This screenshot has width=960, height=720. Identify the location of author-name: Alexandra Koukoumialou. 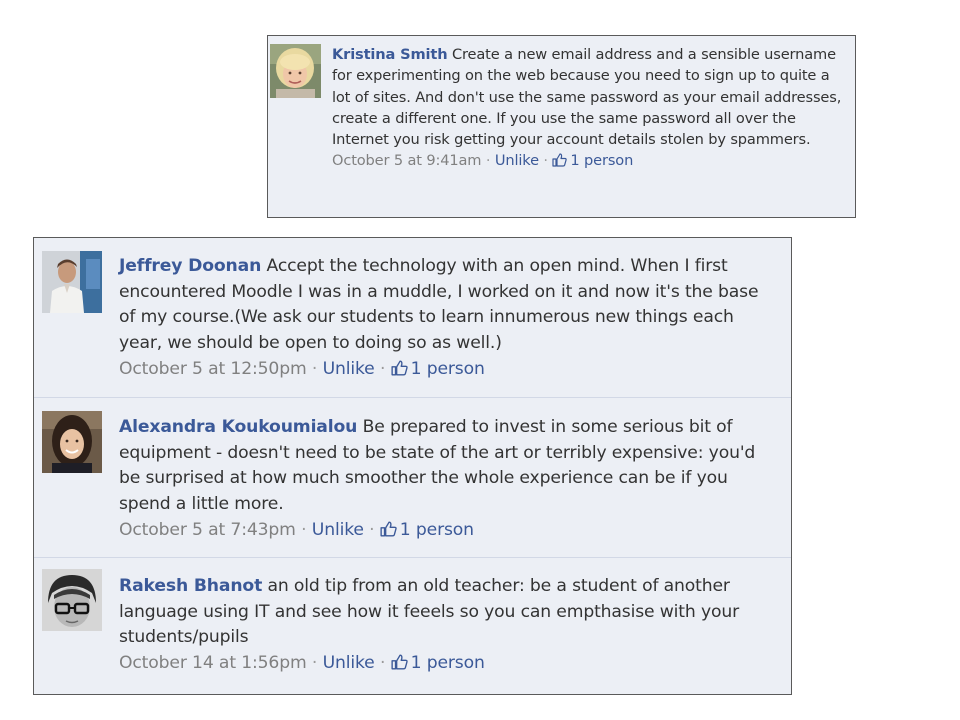
(238, 427).